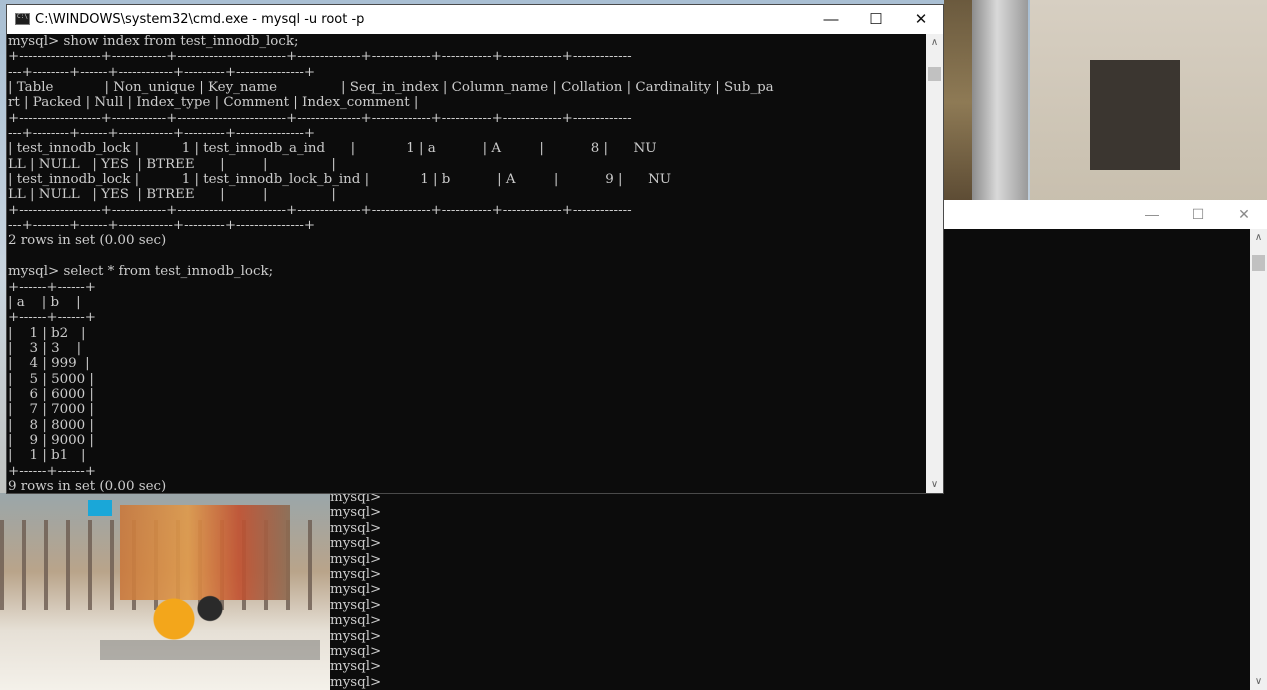  Describe the element at coordinates (51, 440) in the screenshot. I see `console-line: | 9 | 9000 |` at that location.